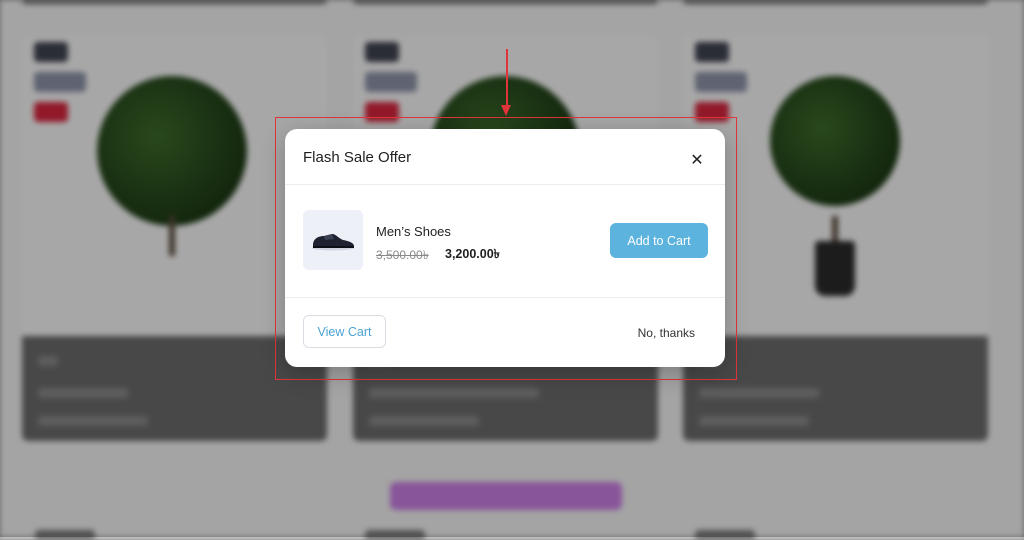  What do you see at coordinates (344, 331) in the screenshot?
I see `view-cart-button: View Cart` at bounding box center [344, 331].